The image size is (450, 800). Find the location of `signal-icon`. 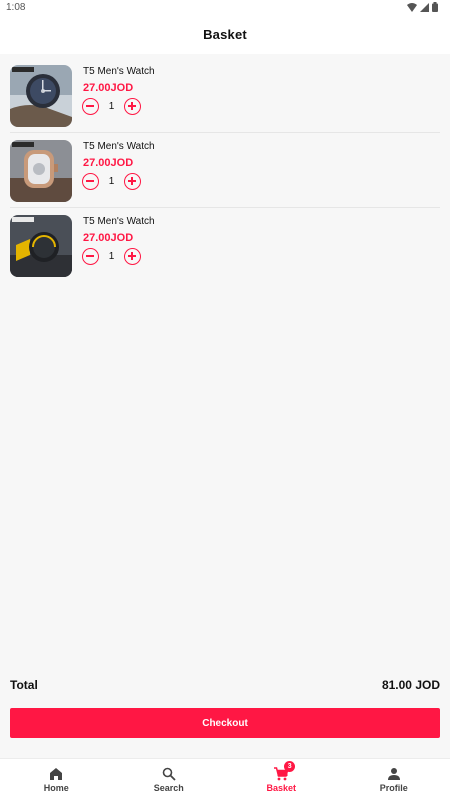

signal-icon is located at coordinates (424, 7).